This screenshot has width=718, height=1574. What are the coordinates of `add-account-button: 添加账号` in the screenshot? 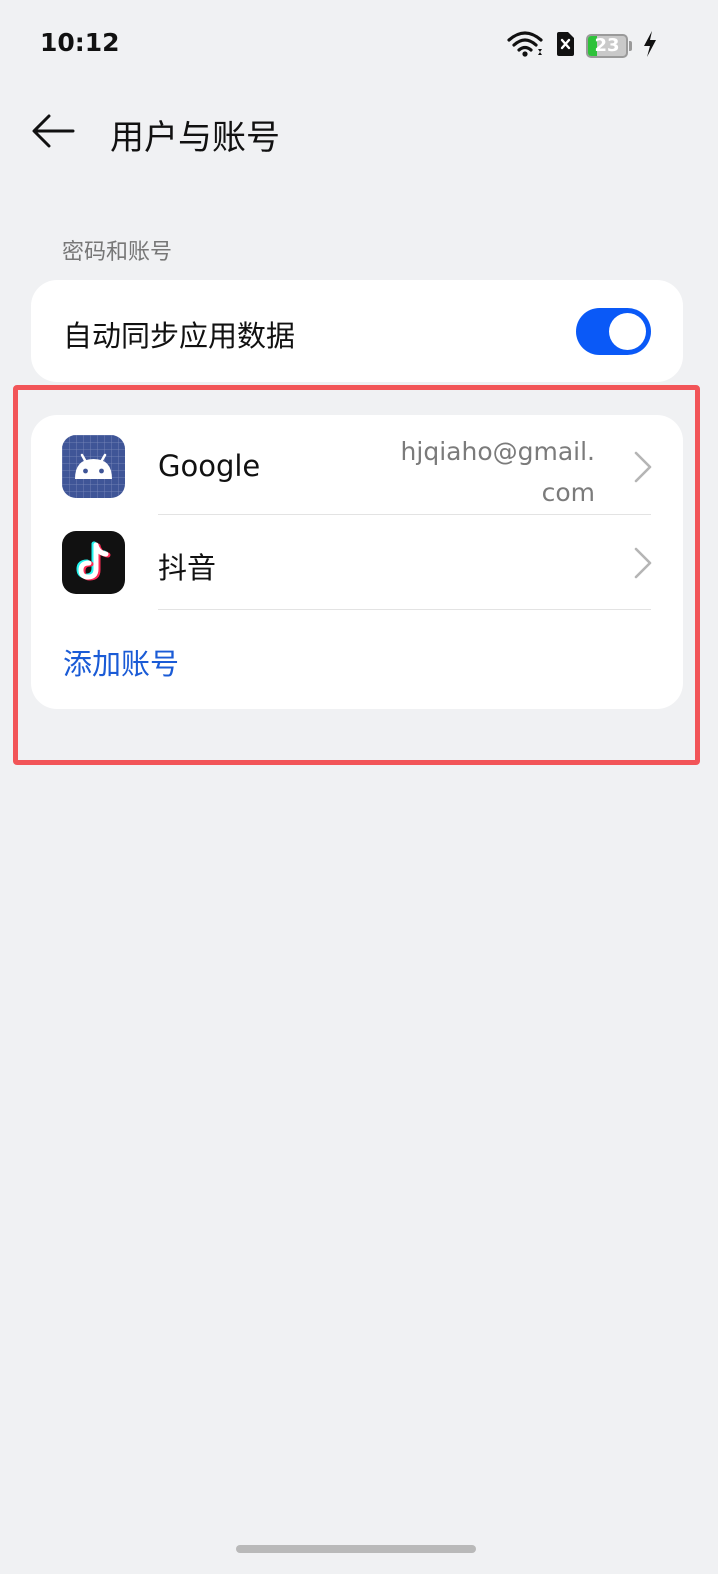 It's located at (121, 662).